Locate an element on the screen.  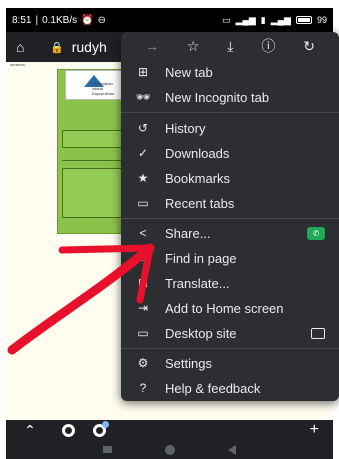
page-tiny-text: beranda is located at coordinates (17, 64).